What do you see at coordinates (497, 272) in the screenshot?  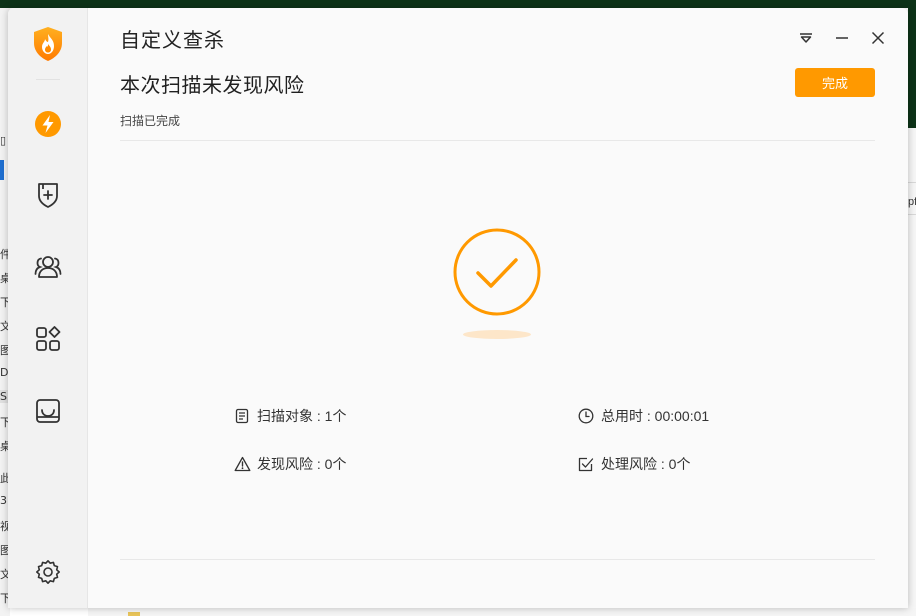 I see `success-check-icon` at bounding box center [497, 272].